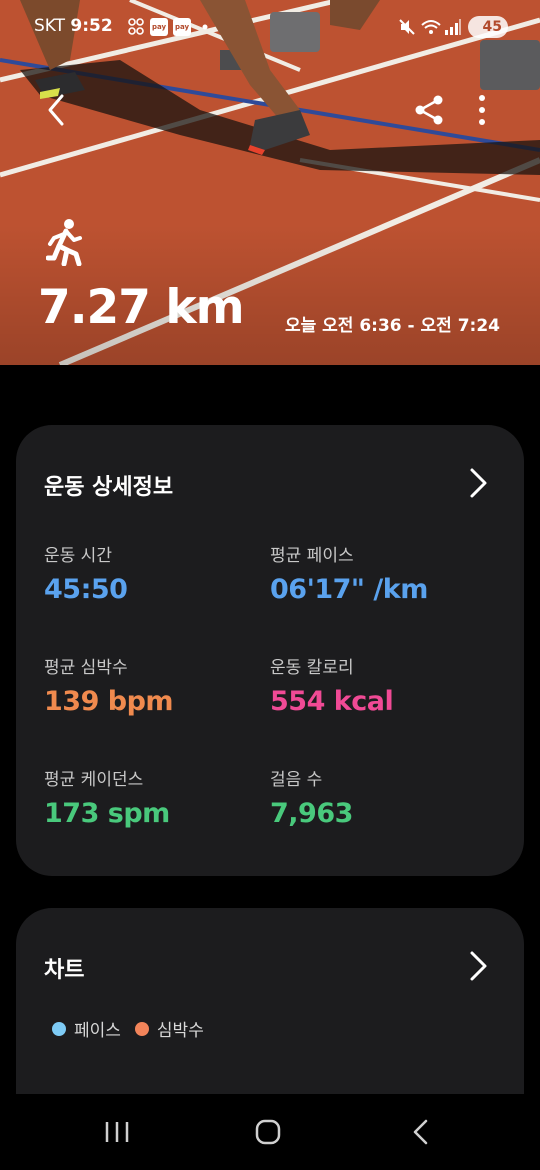 Image resolution: width=540 pixels, height=1170 pixels. Describe the element at coordinates (312, 556) in the screenshot. I see `metric-label: 평균 페이스` at that location.